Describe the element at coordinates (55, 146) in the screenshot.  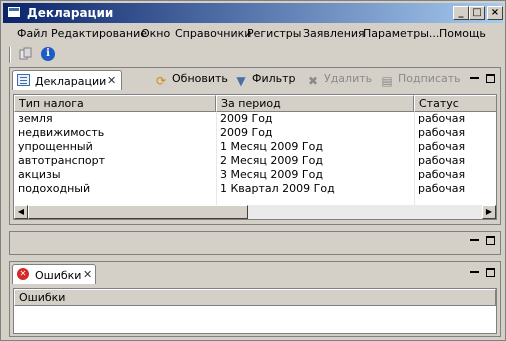
I see `cell-tax-type: упрощенный` at that location.